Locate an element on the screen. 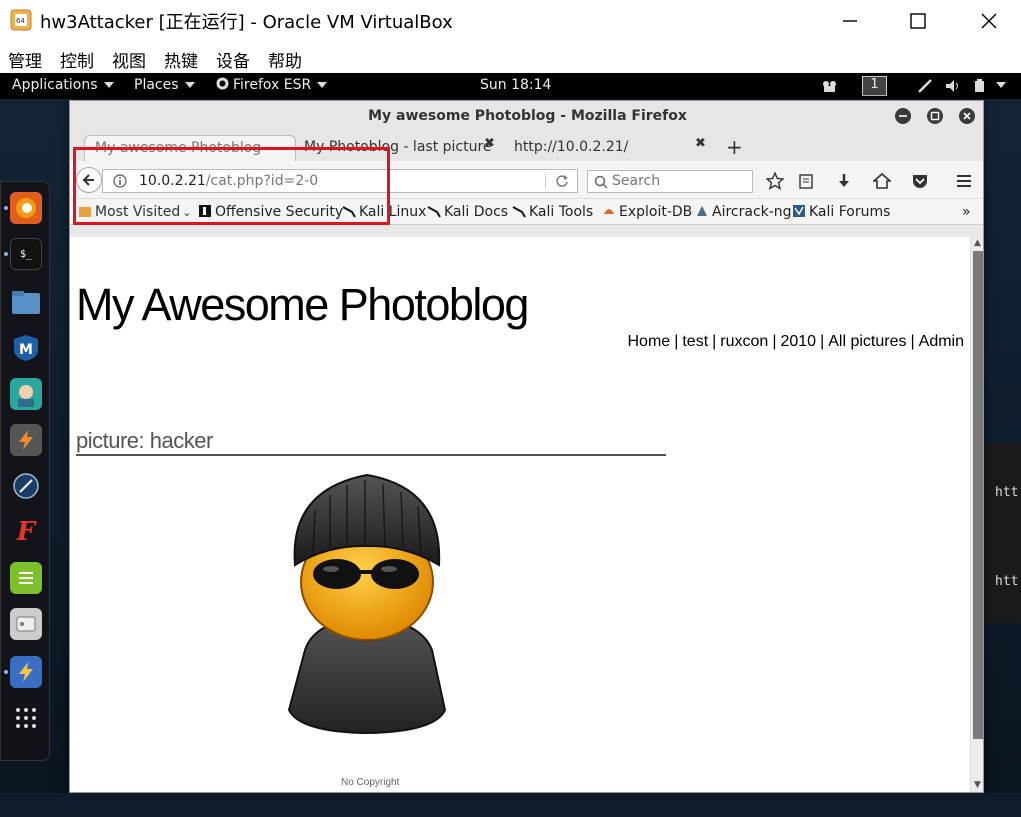 The image size is (1021, 817). firefox-glyph-icon is located at coordinates (26, 208).